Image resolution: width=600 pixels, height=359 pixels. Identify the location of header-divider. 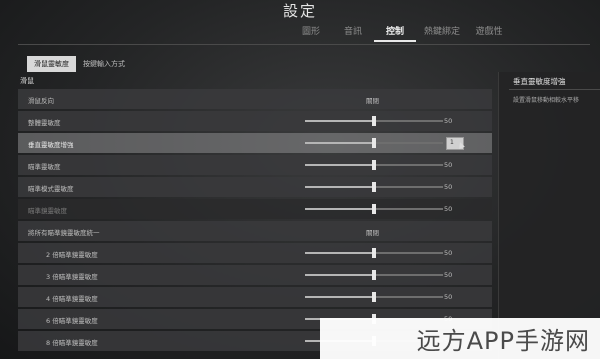
(304, 44).